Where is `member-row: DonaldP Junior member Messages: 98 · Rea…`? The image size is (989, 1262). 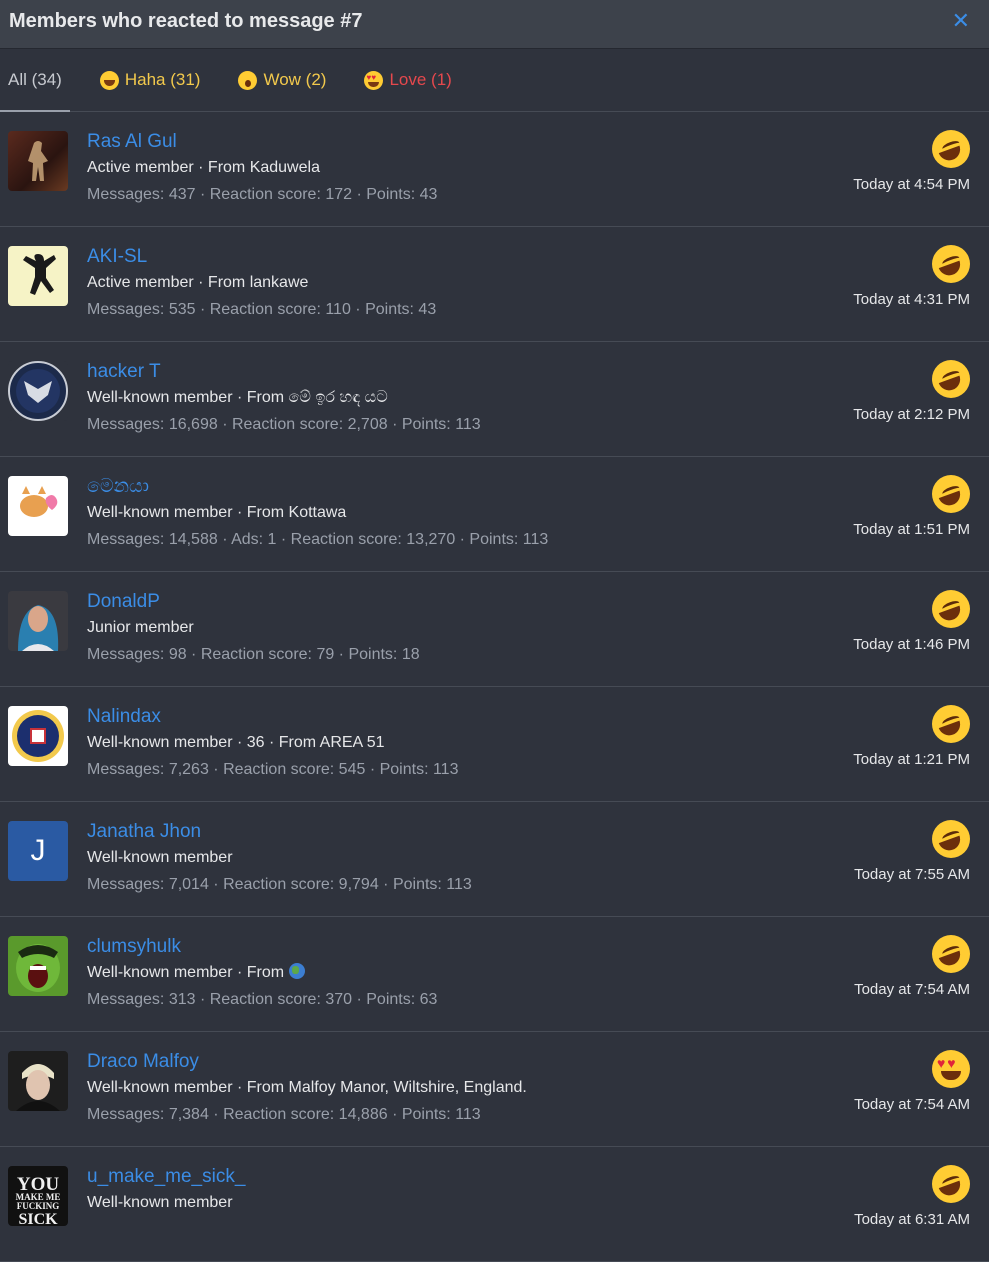
member-row: DonaldP Junior member Messages: 98 · Rea… is located at coordinates (494, 629).